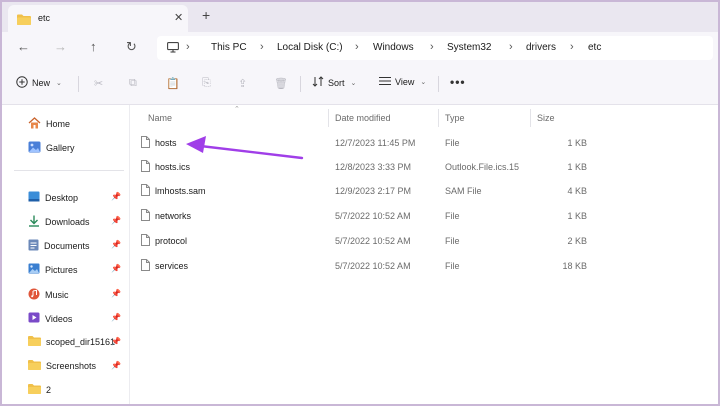 This screenshot has width=720, height=406. I want to click on column-header-type: Type, so click(455, 118).